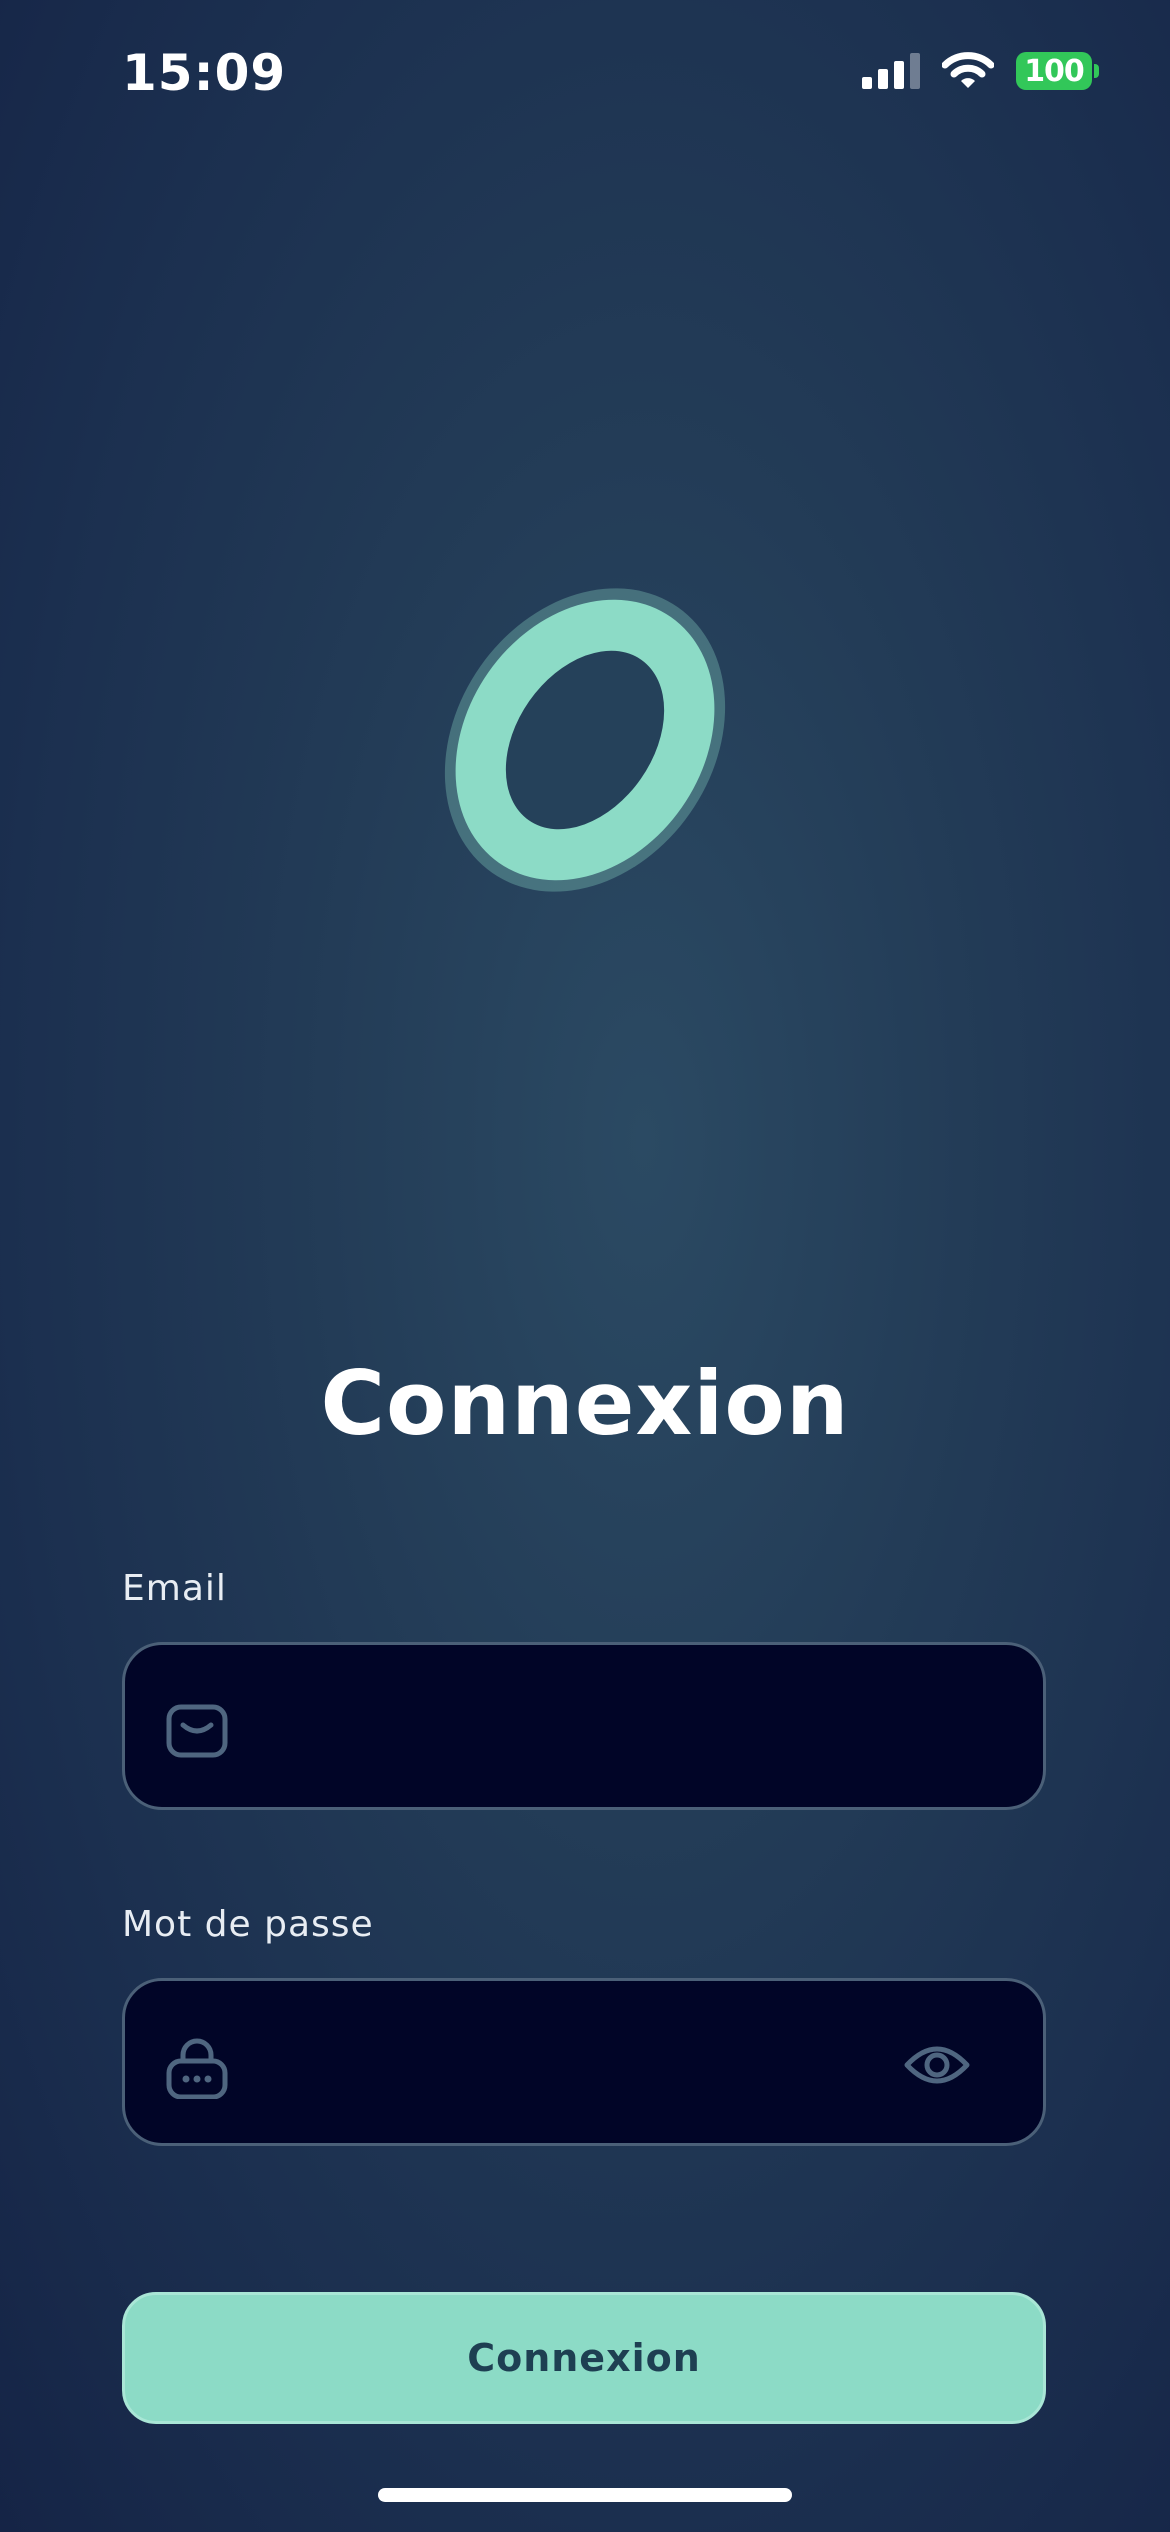 The image size is (1170, 2532). I want to click on wifi-icon, so click(968, 70).